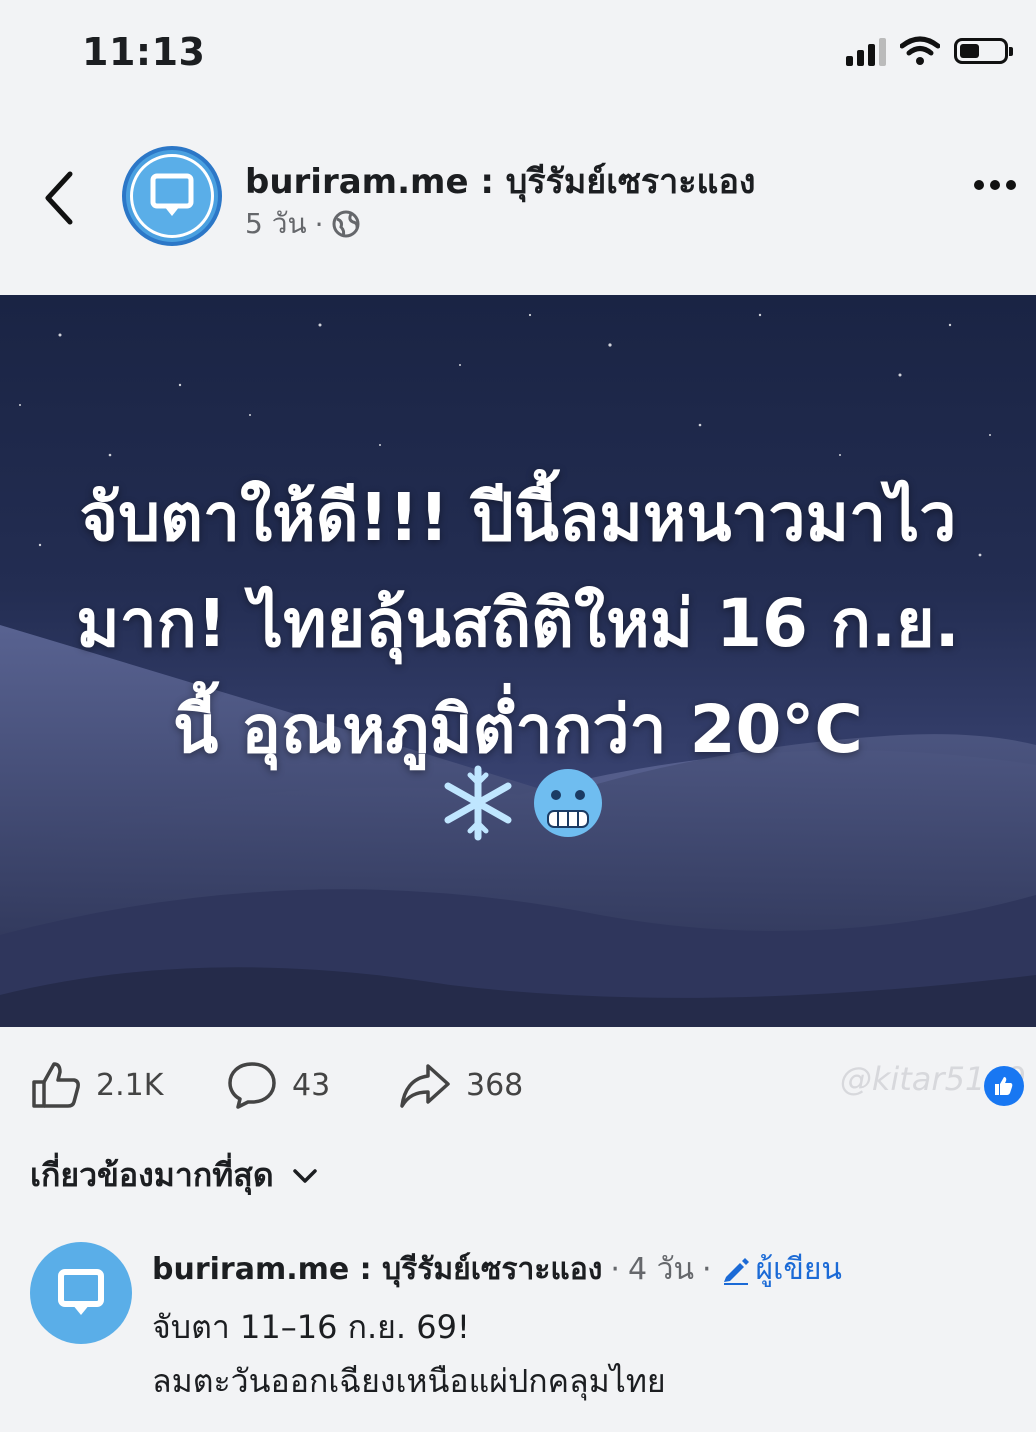  I want to click on battery-fill, so click(969, 51).